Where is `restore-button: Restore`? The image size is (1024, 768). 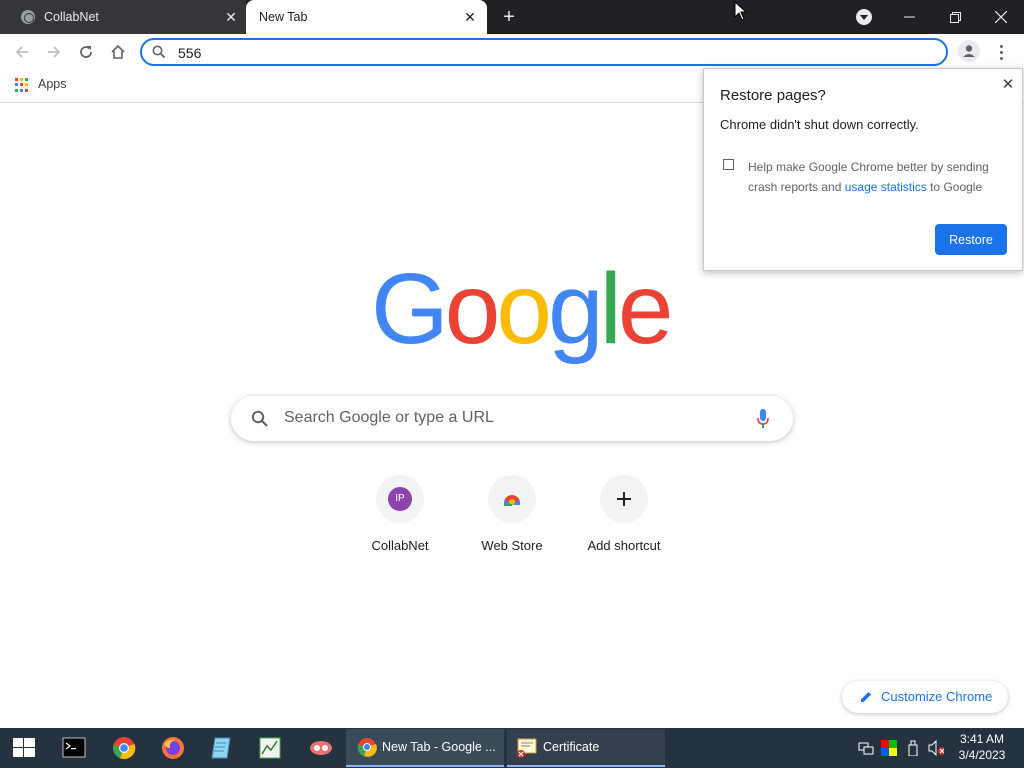 restore-button: Restore is located at coordinates (971, 239).